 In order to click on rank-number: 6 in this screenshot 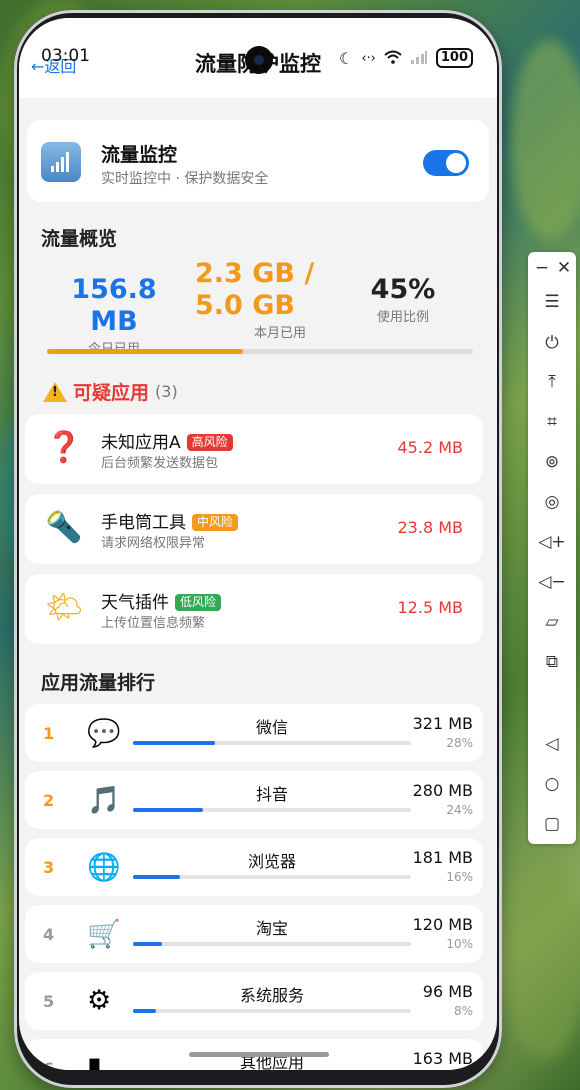, I will do `click(49, 1064)`.